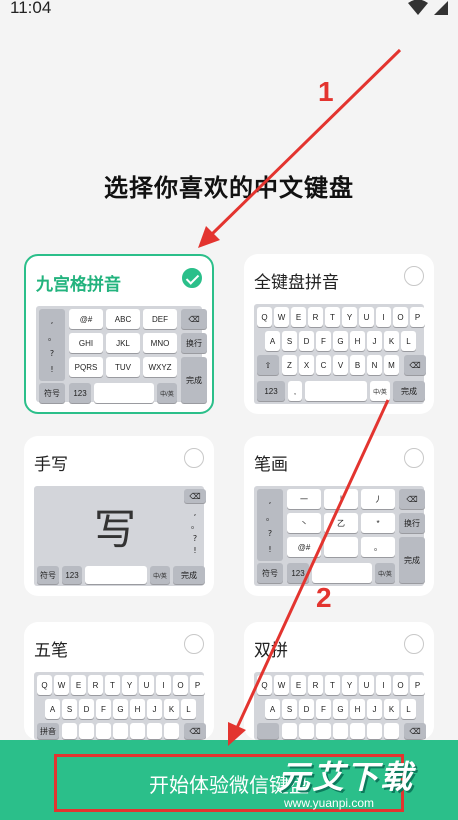 This screenshot has height=820, width=458. Describe the element at coordinates (31, 8) in the screenshot. I see `status-time: 11:04` at that location.